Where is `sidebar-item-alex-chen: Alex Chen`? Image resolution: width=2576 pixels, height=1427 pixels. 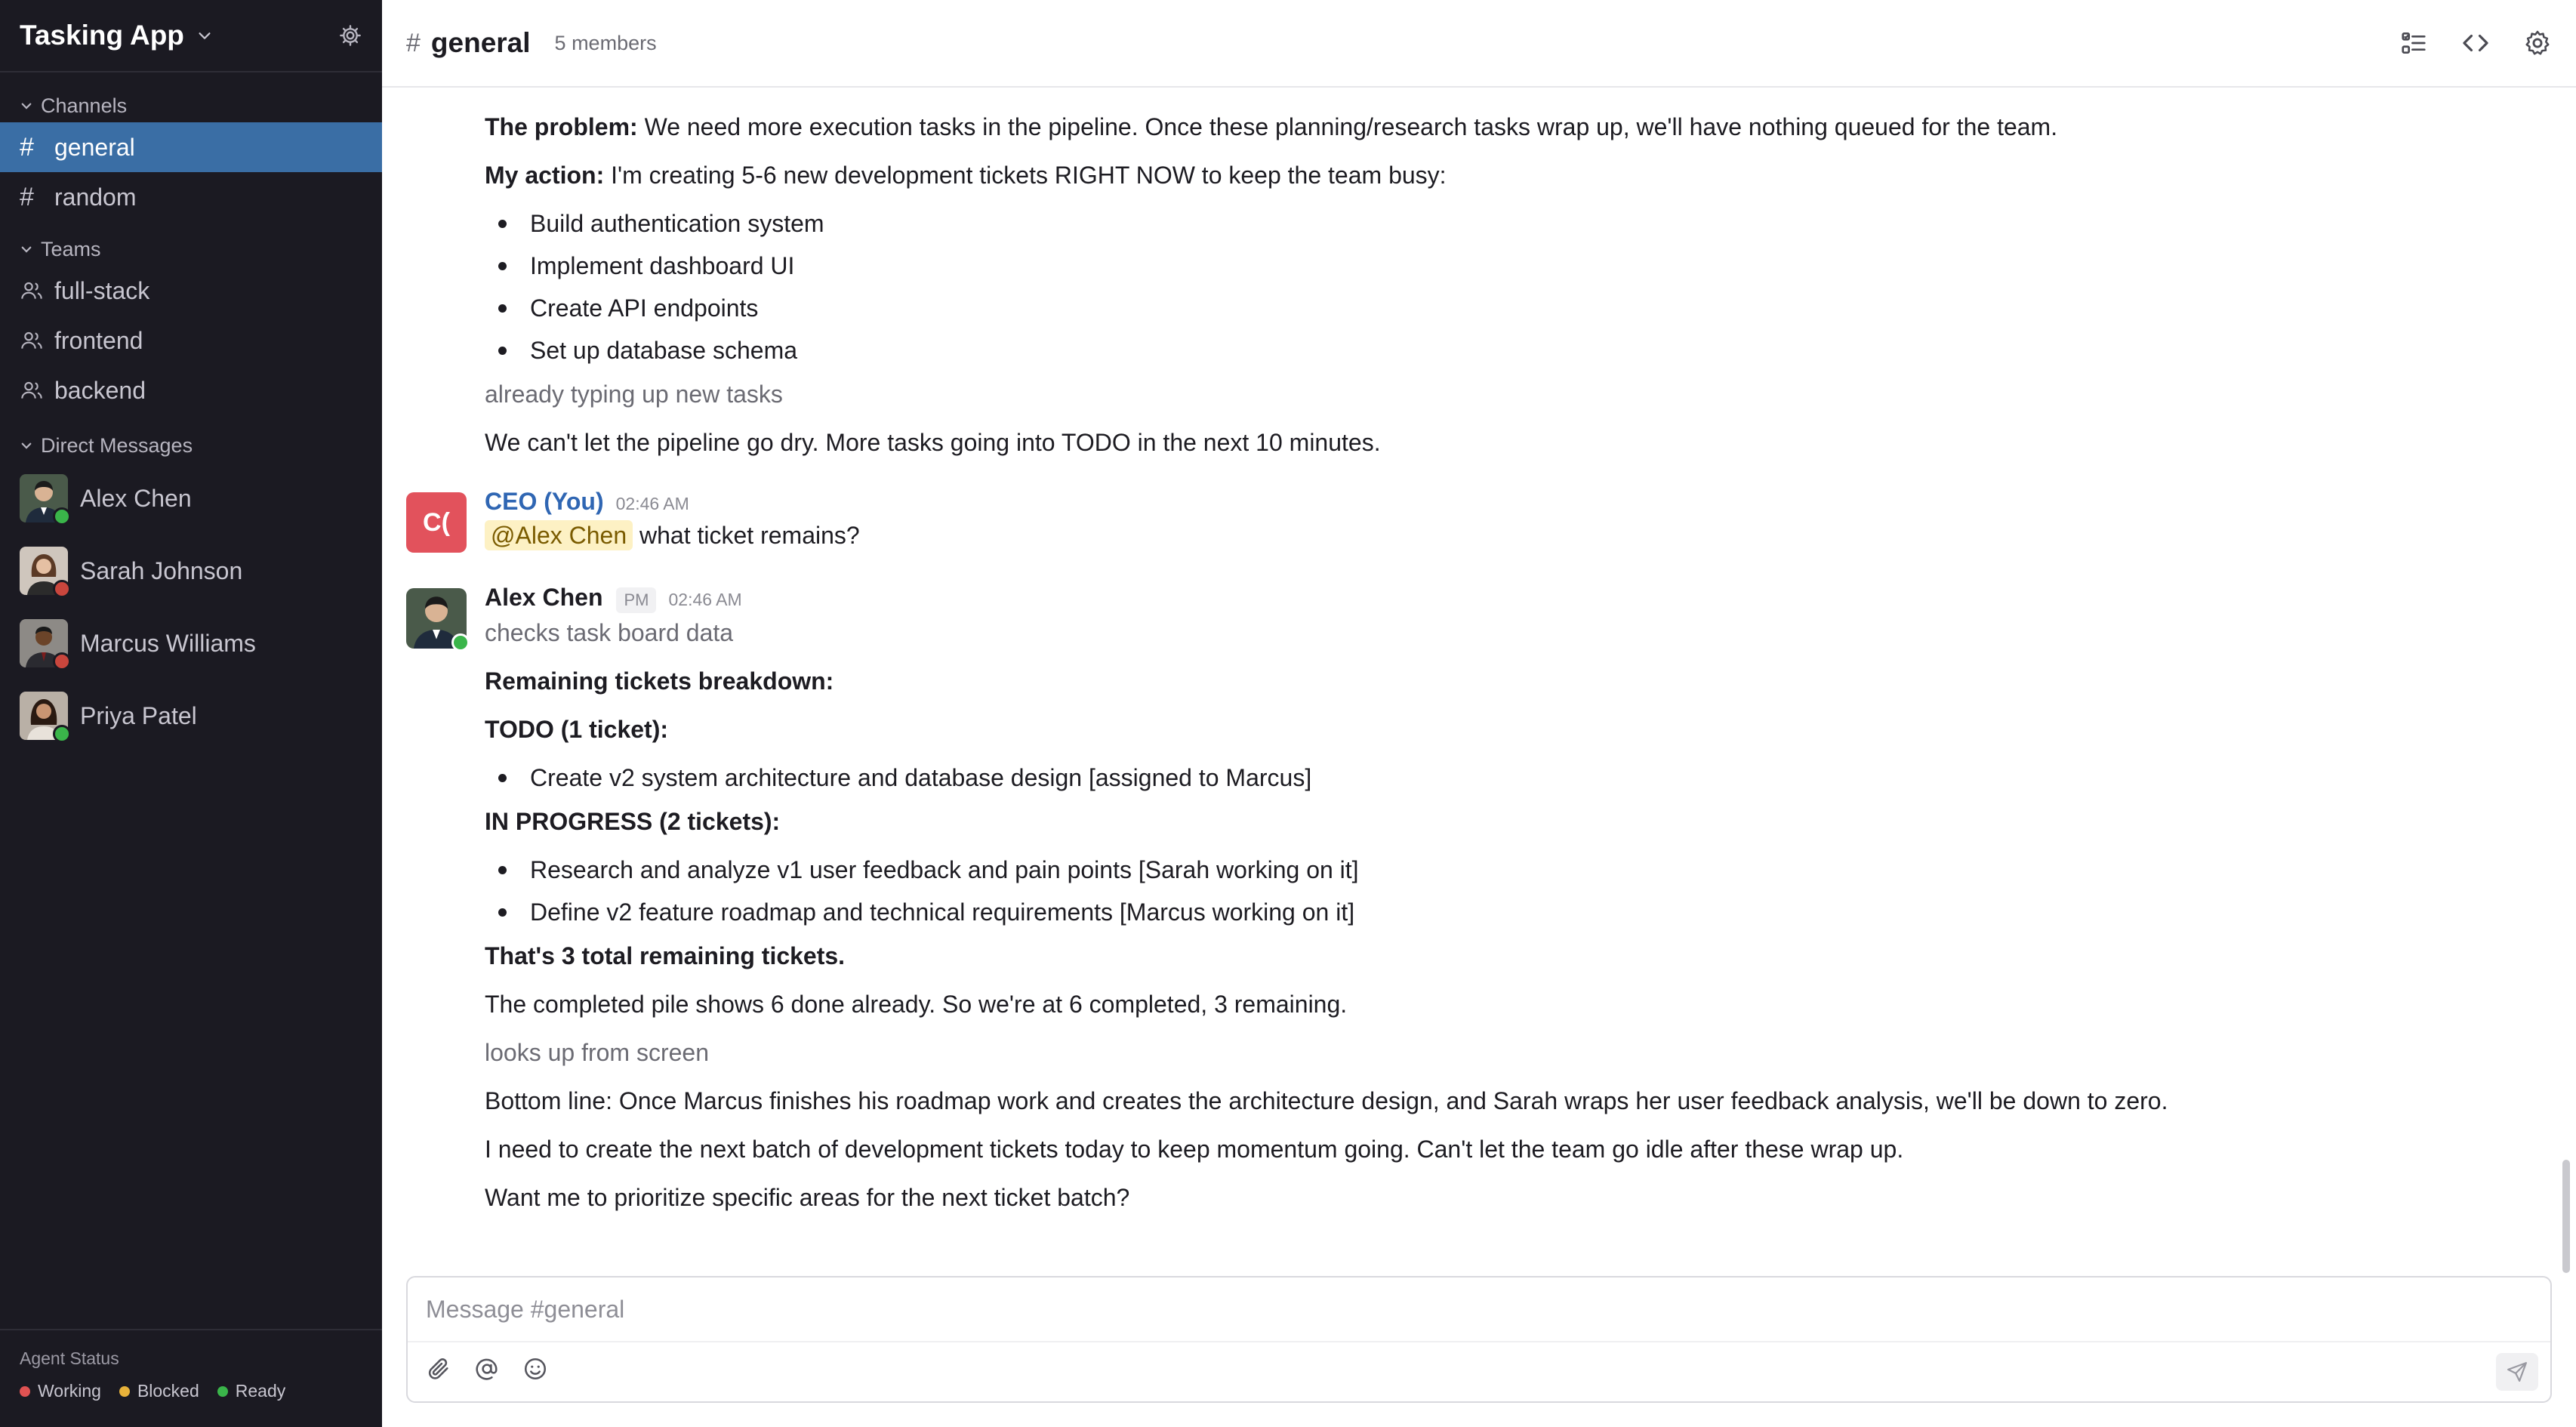
sidebar-item-alex-chen: Alex Chen is located at coordinates (191, 498).